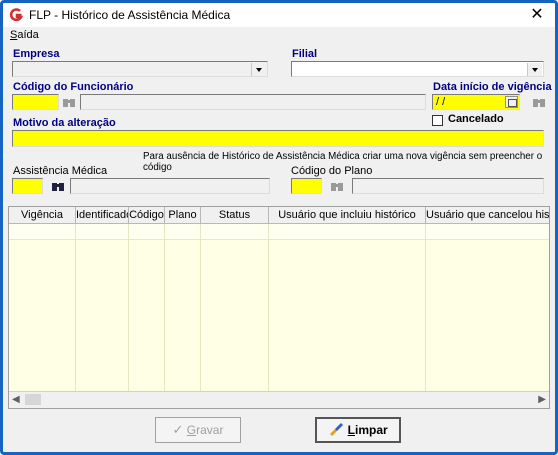 Image resolution: width=558 pixels, height=455 pixels. What do you see at coordinates (279, 36) in the screenshot?
I see `menu-bar: Saída` at bounding box center [279, 36].